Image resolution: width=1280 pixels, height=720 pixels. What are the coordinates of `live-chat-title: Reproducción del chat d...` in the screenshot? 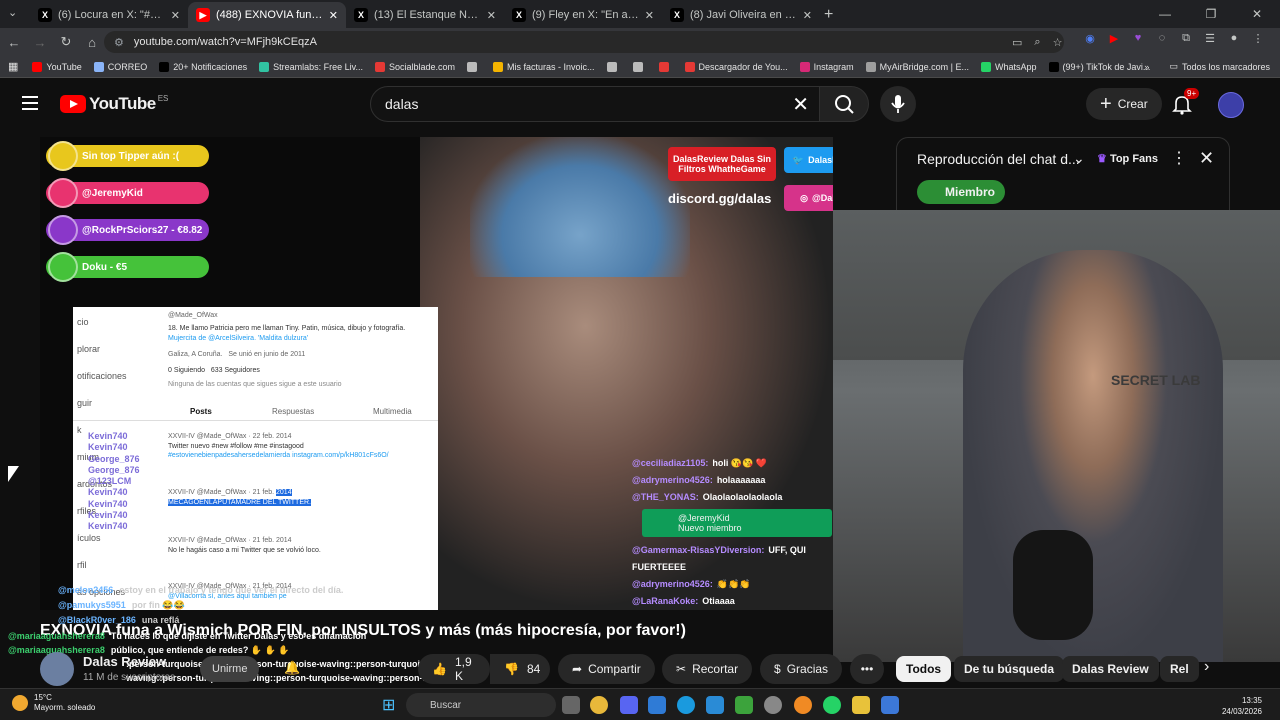 It's located at (998, 159).